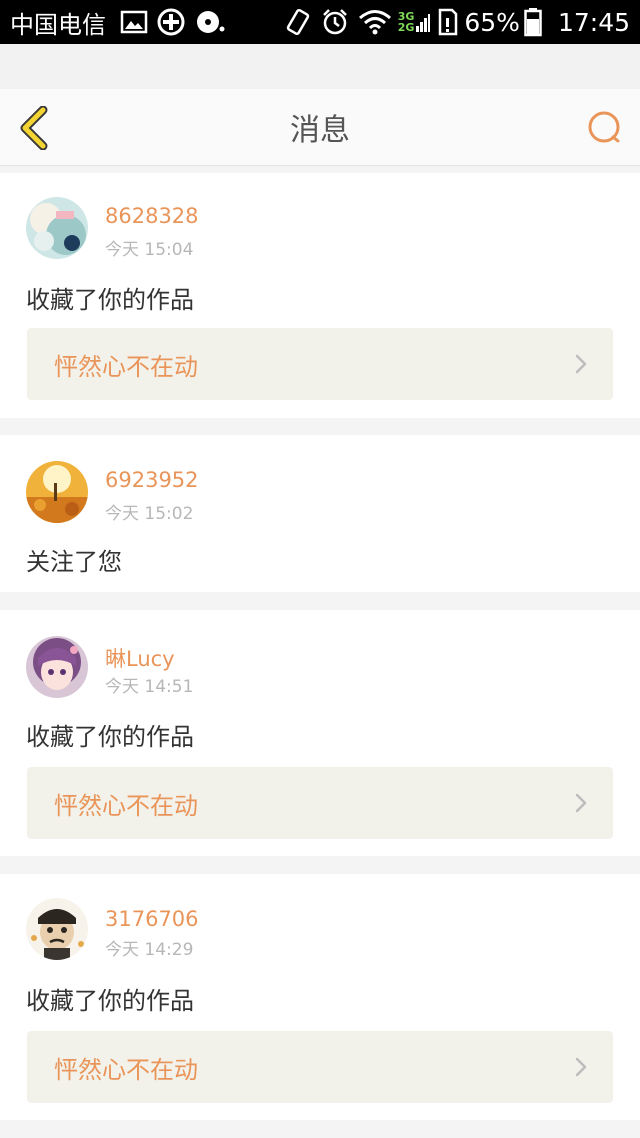 The image size is (640, 1138). I want to click on username: 8628328, so click(152, 216).